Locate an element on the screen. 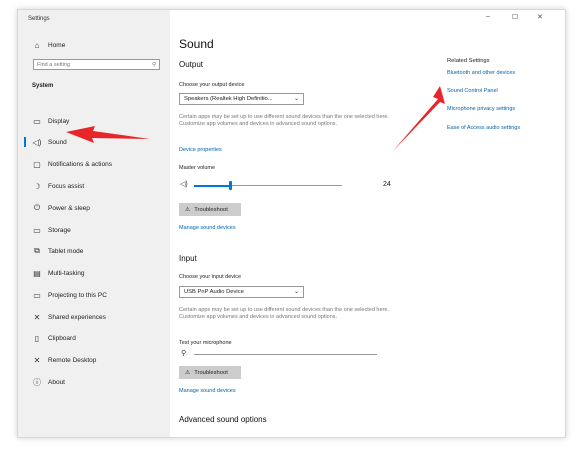 The height and width of the screenshot is (451, 579). sidebar-item-home: ⌂ Home is located at coordinates (94, 45).